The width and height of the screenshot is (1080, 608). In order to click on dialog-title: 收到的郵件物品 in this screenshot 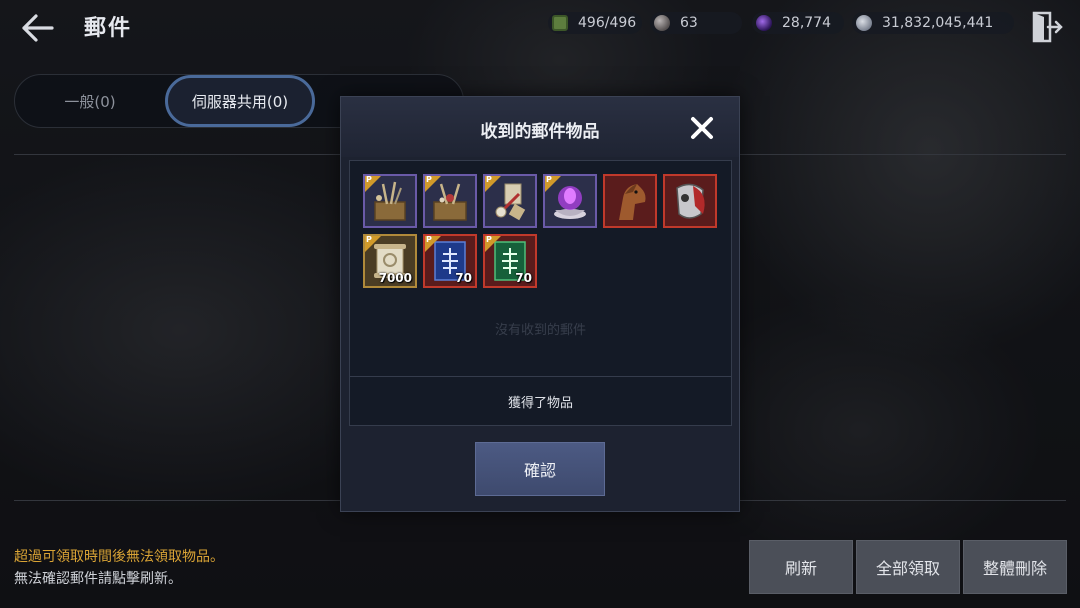, I will do `click(540, 132)`.